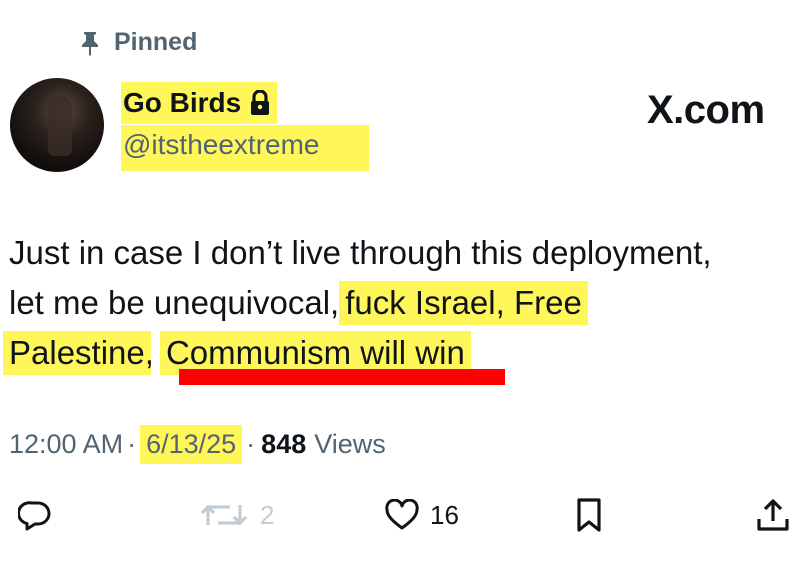  I want to click on display-name: Go Birds, so click(182, 102).